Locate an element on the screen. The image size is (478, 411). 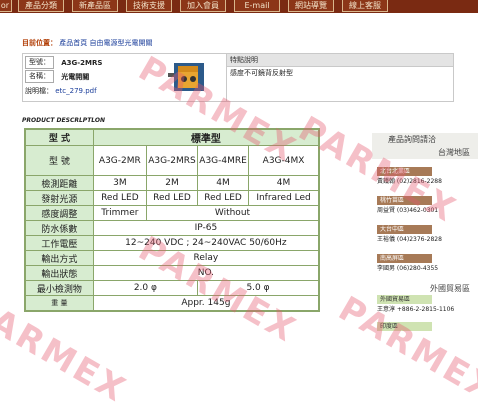
nav-tab-new: 新產品區 is located at coordinates (95, 6).